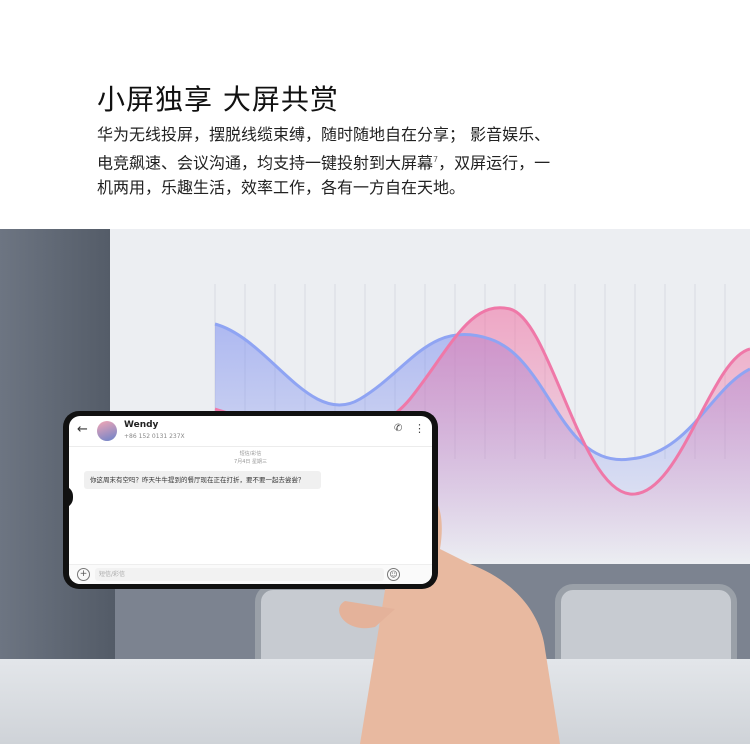  What do you see at coordinates (419, 428) in the screenshot?
I see `more-icon: ⋮` at bounding box center [419, 428].